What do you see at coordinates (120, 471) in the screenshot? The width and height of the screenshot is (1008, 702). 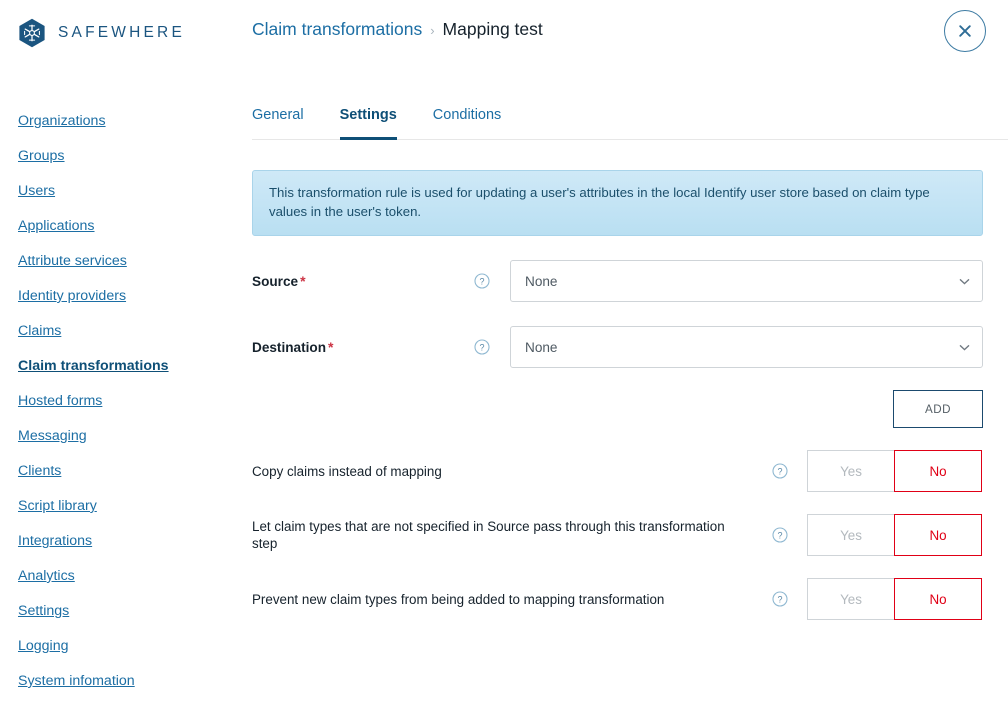 I see `sidebar-item-clients: Clients` at bounding box center [120, 471].